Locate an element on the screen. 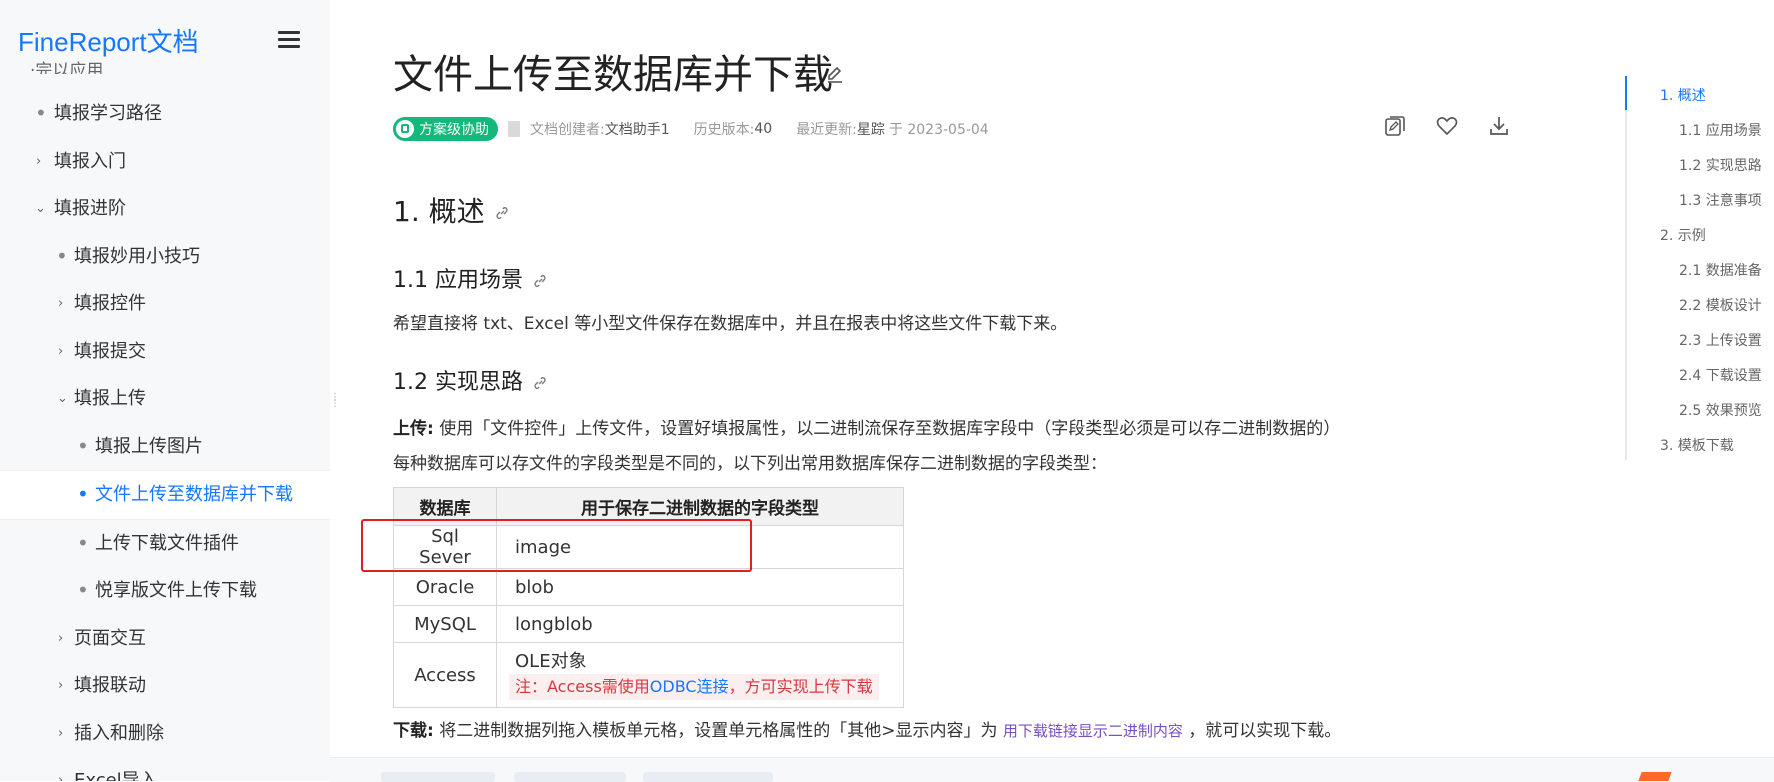 This screenshot has height=782, width=1774. sidebar-item-label: 悦享版文件上传下载 is located at coordinates (176, 590).